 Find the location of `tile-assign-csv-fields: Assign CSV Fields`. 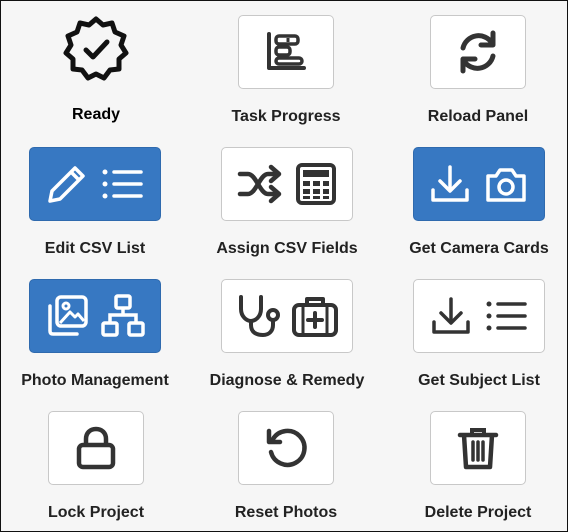

tile-assign-csv-fields: Assign CSV Fields is located at coordinates (287, 202).